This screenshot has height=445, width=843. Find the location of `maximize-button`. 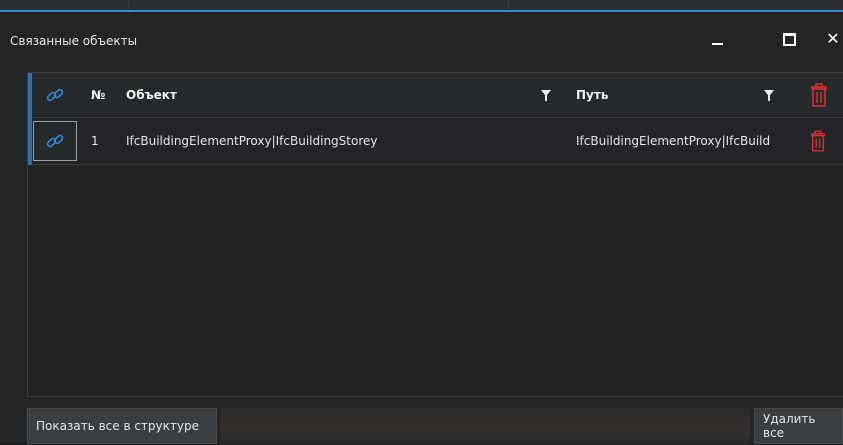

maximize-button is located at coordinates (789, 39).